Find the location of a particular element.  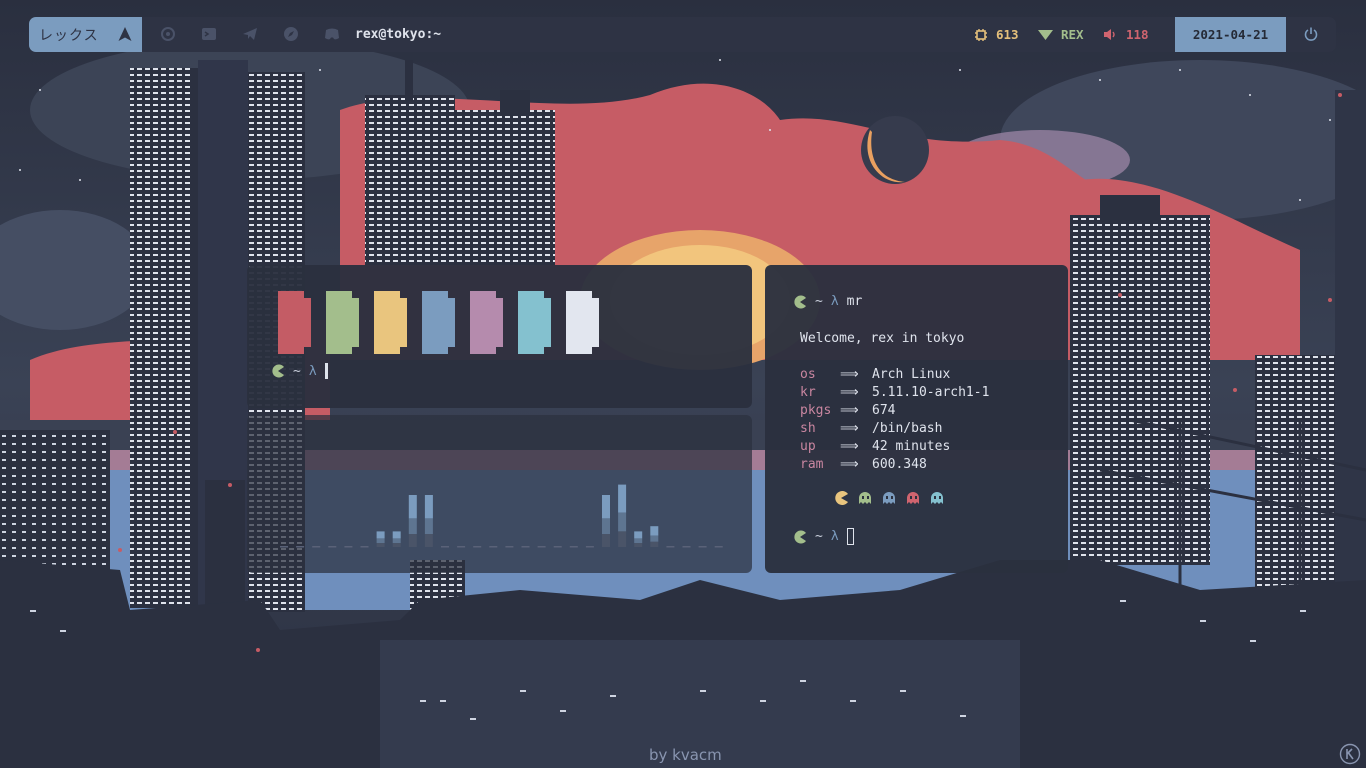

info-row-pkgs: pkgs ⟹ 674 is located at coordinates (847, 411).